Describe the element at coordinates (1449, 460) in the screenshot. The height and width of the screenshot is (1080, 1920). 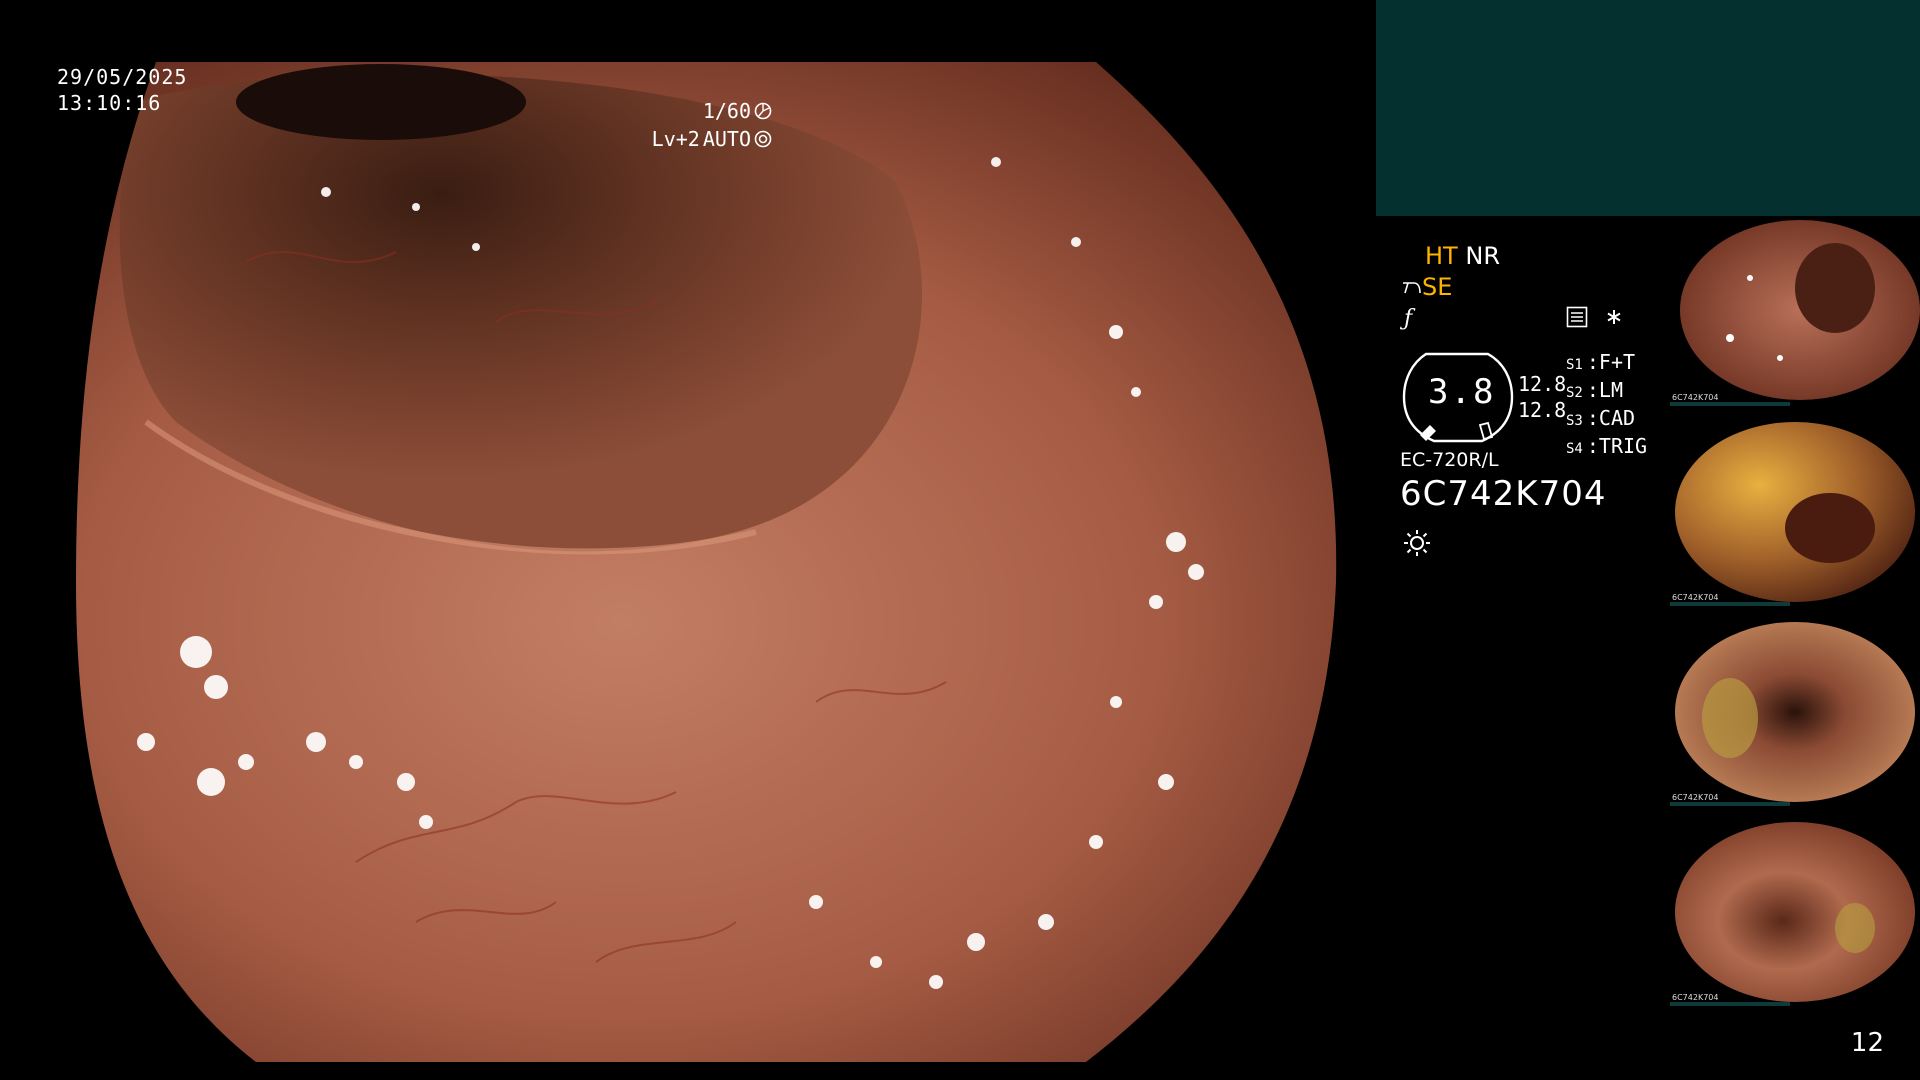
I see `scope-model: EC-720R/L` at that location.